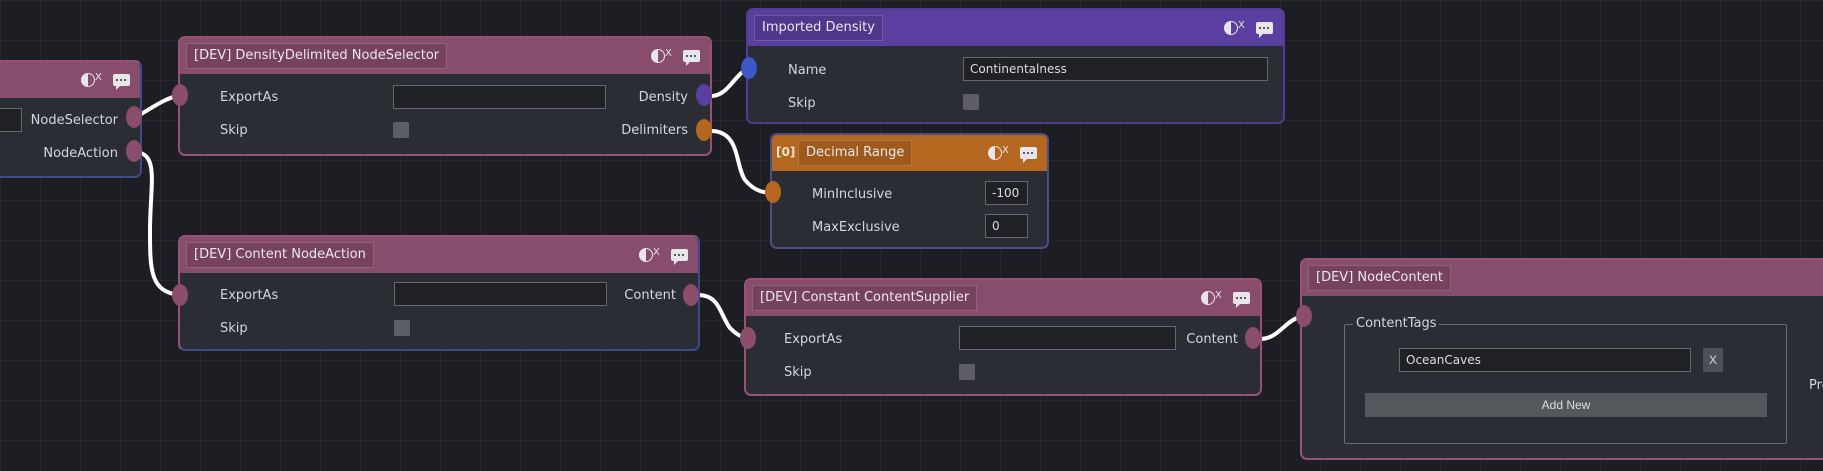  I want to click on wire-delimiters-to-range, so click(743, 162).